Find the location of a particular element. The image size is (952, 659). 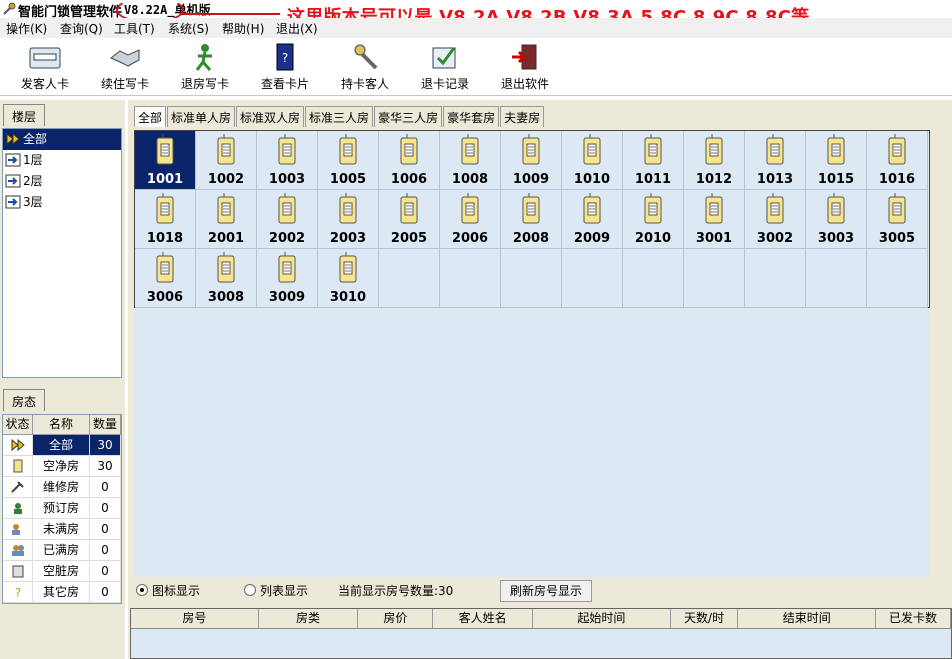

tab-room-type: 豪华三人房 is located at coordinates (408, 116).